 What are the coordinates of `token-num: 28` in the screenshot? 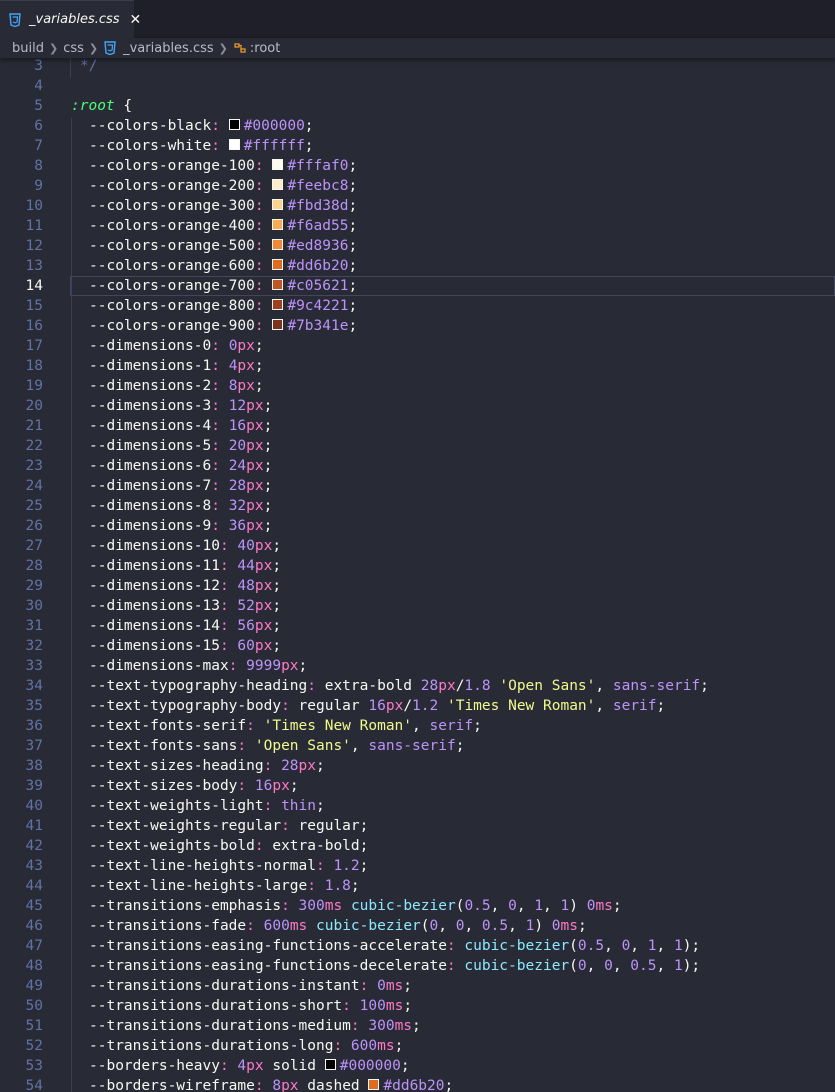 It's located at (290, 766).